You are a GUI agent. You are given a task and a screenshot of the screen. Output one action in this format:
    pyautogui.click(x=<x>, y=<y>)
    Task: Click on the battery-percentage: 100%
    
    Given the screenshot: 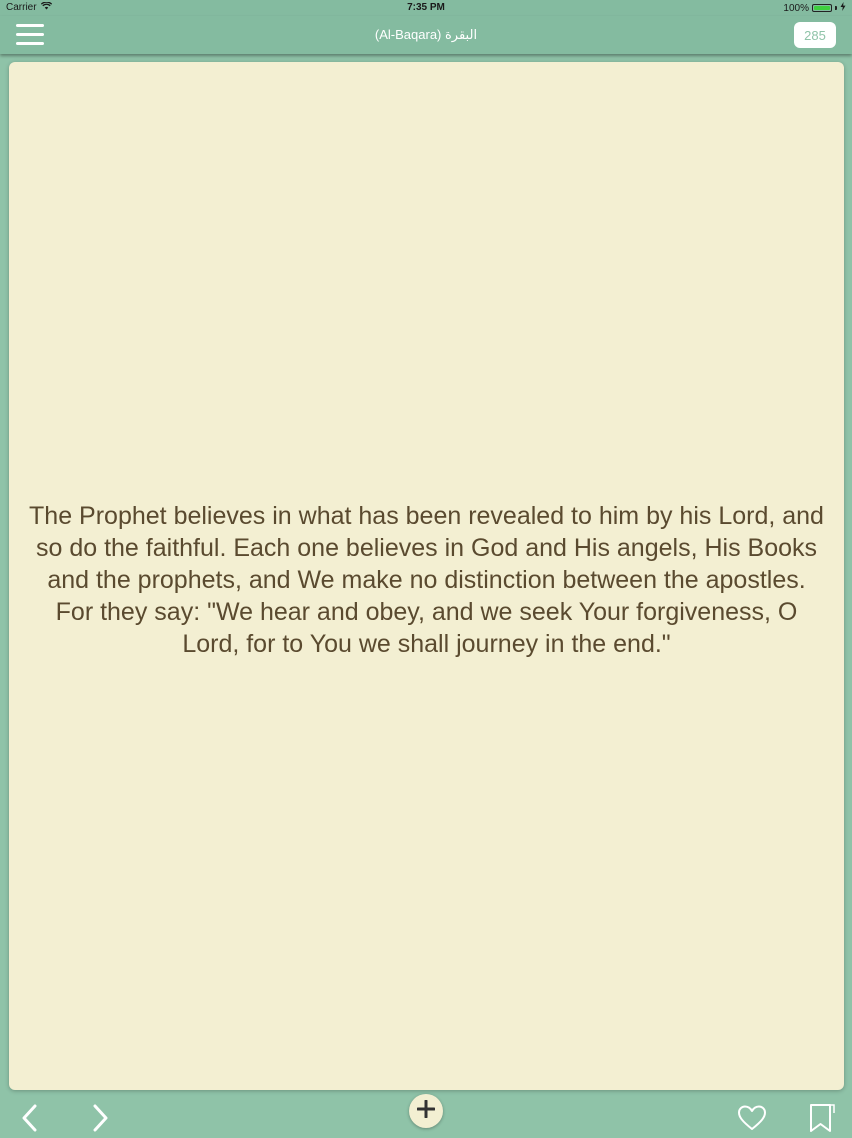 What is the action you would take?
    pyautogui.click(x=796, y=8)
    